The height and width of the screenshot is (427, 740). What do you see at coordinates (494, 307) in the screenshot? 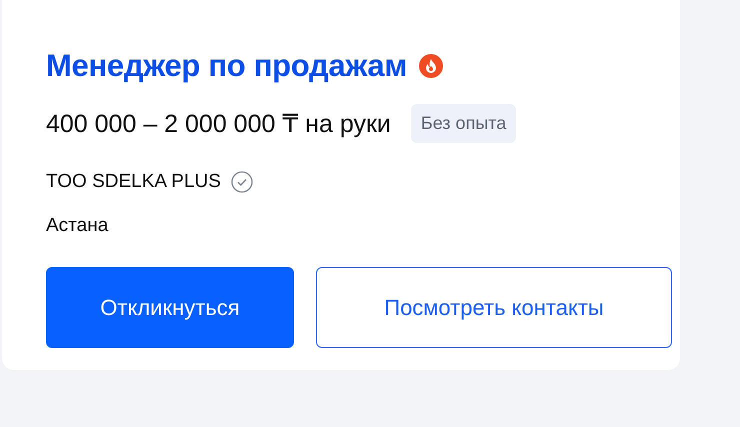
I see `contacts-button: Посмотреть контакты` at bounding box center [494, 307].